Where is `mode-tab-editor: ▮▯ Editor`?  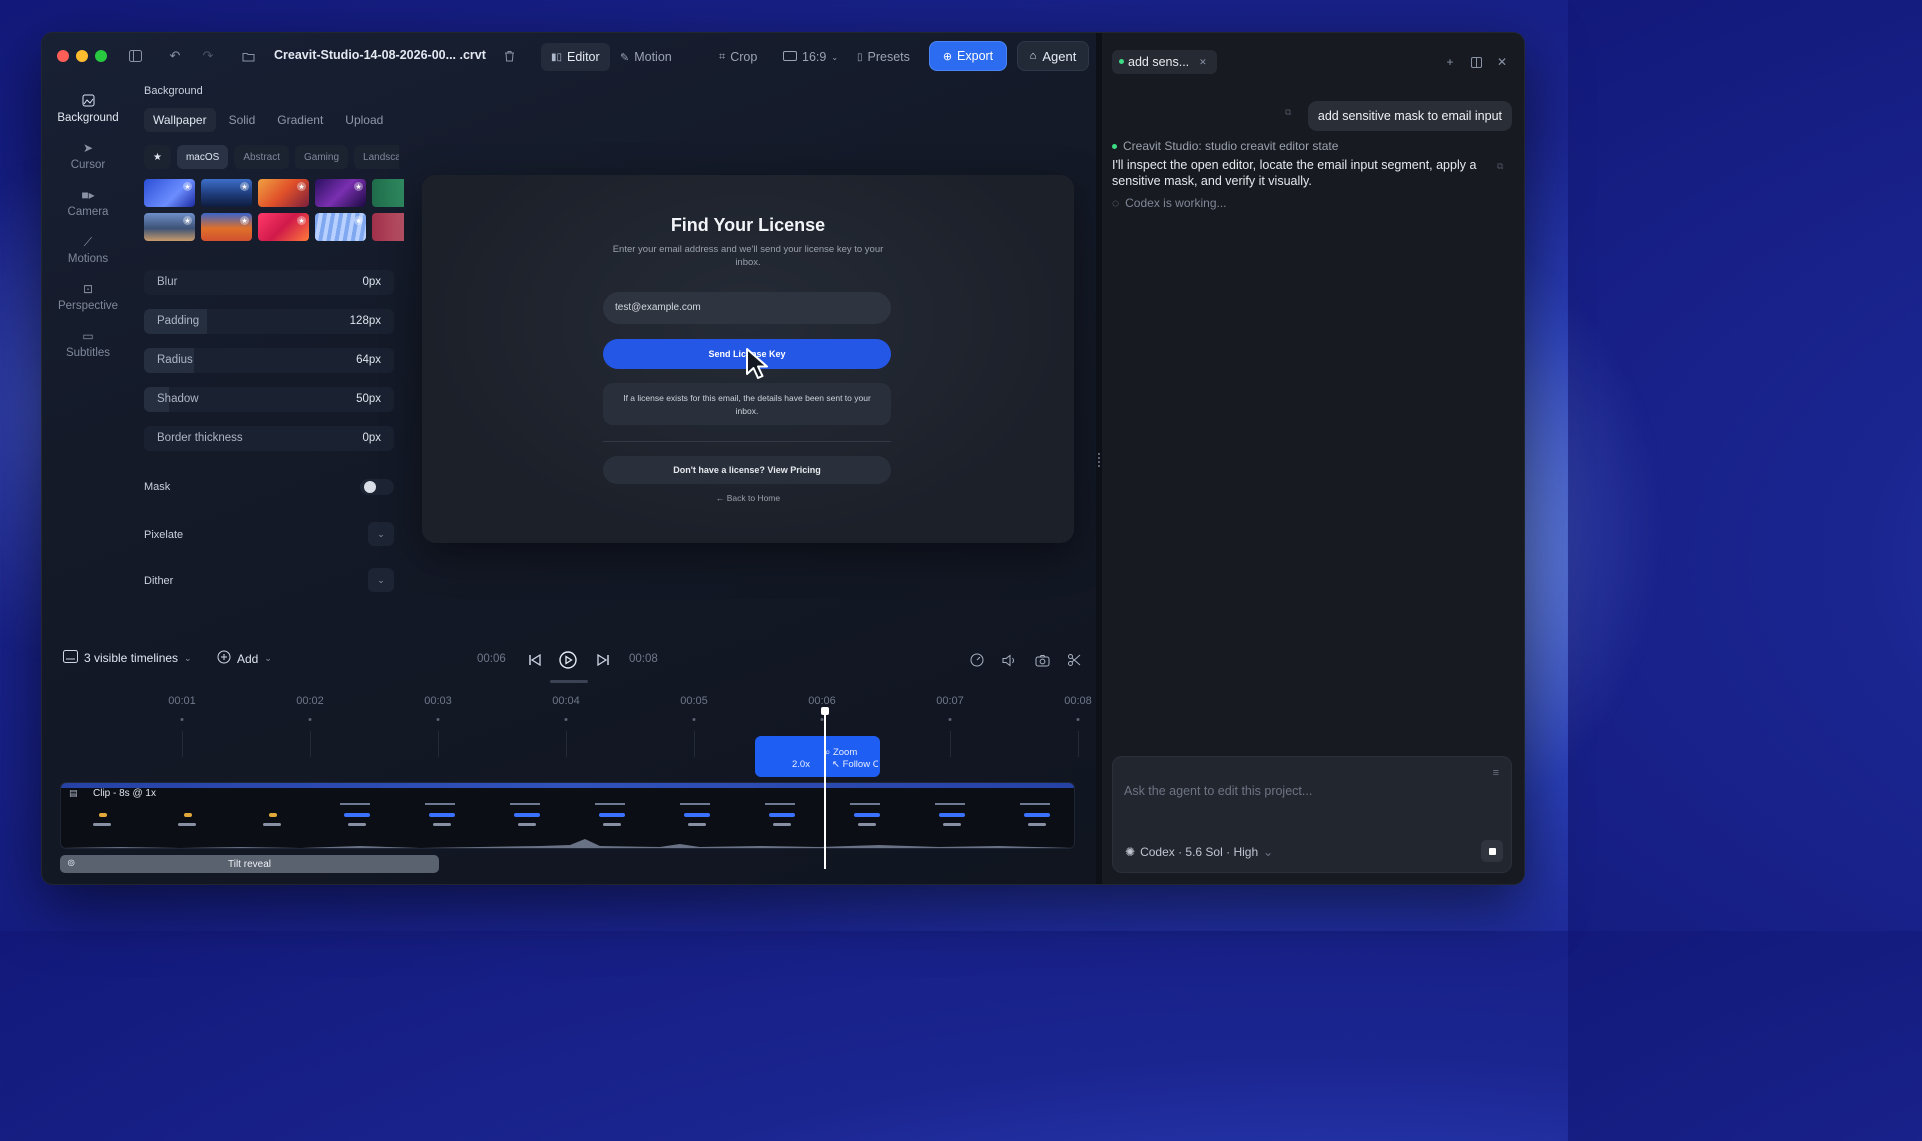 mode-tab-editor: ▮▯ Editor is located at coordinates (575, 57).